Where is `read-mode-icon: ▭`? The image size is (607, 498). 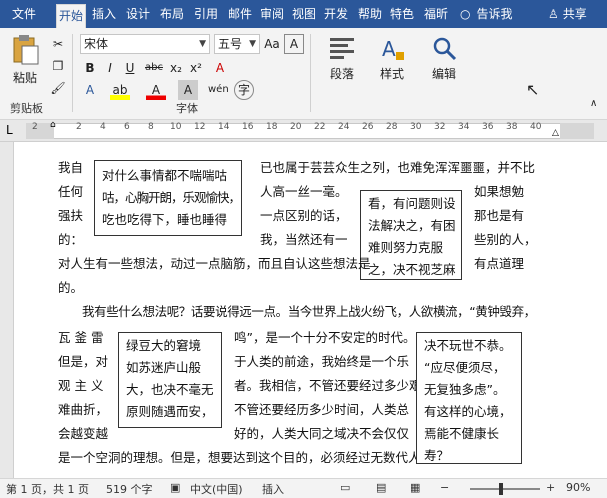
read-mode-icon: ▭ is located at coordinates (345, 487).